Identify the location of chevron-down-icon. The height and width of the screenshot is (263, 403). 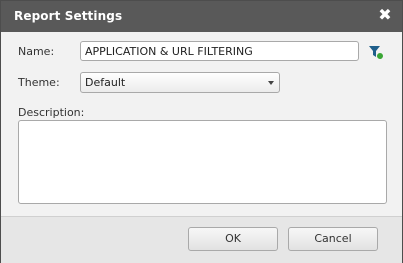
(271, 83).